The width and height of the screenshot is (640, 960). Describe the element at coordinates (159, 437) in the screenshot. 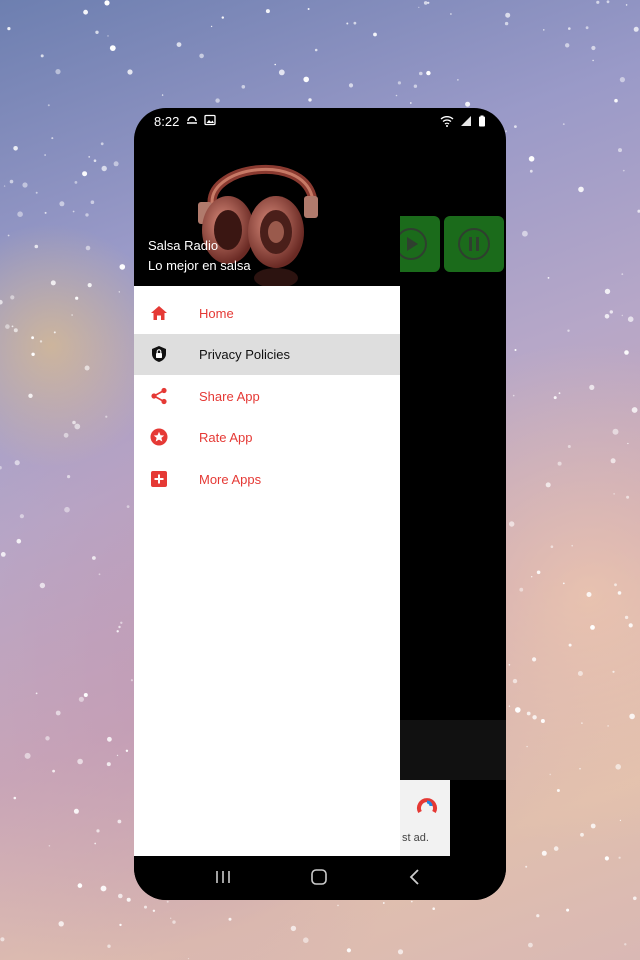

I see `star-icon` at that location.